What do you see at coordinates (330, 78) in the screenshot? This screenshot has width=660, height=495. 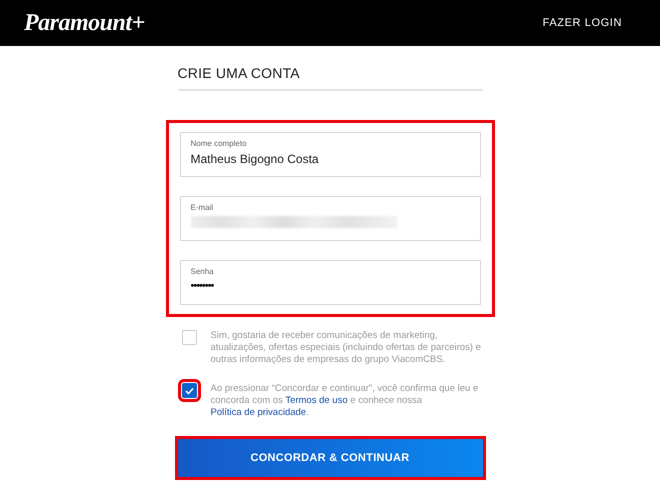 I see `page-title: CRIE UMA CONTA` at bounding box center [330, 78].